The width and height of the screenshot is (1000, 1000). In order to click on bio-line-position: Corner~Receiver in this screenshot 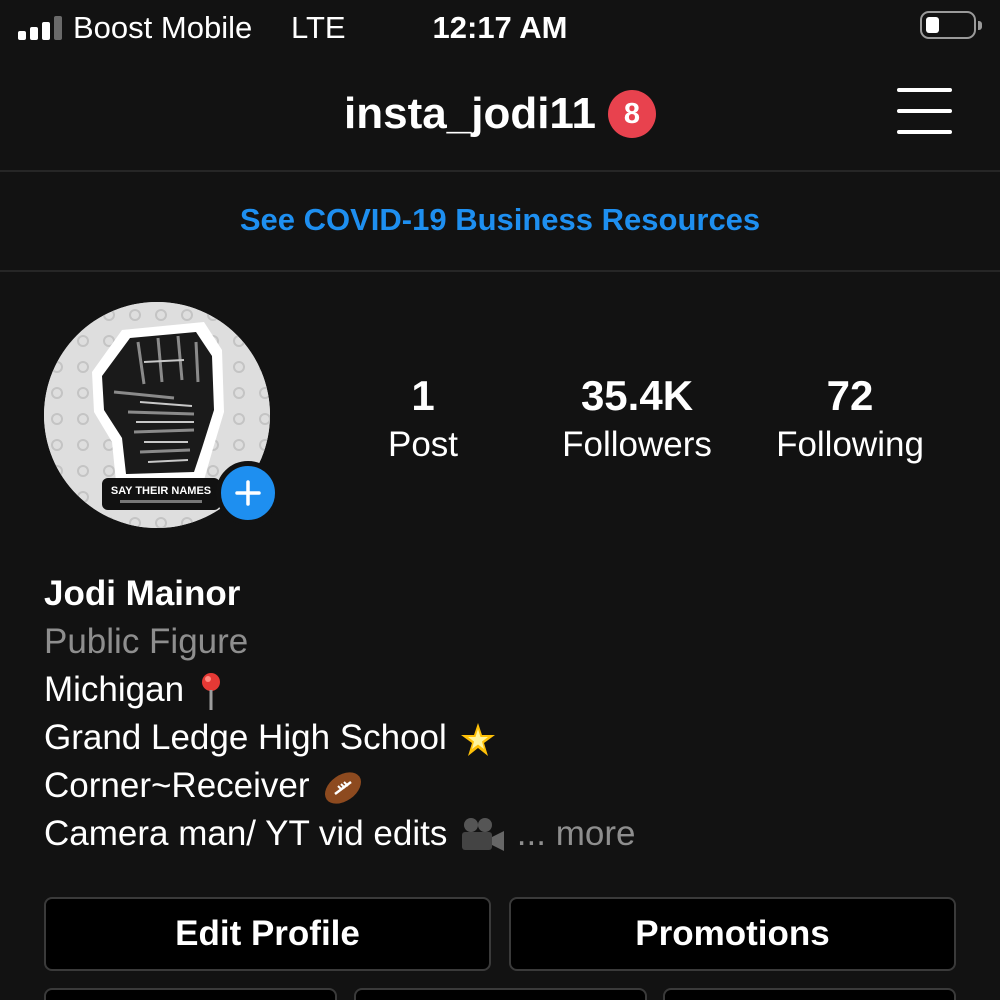, I will do `click(504, 786)`.